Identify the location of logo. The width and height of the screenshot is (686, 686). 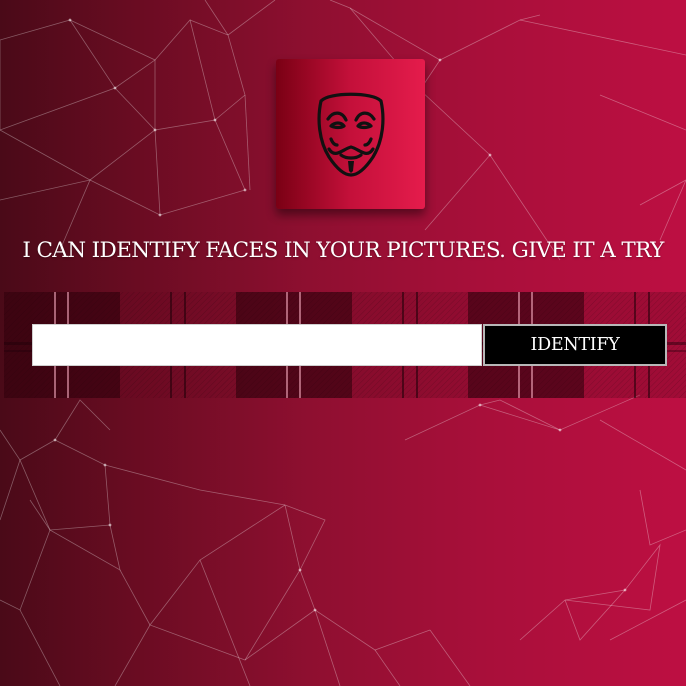
(350, 134).